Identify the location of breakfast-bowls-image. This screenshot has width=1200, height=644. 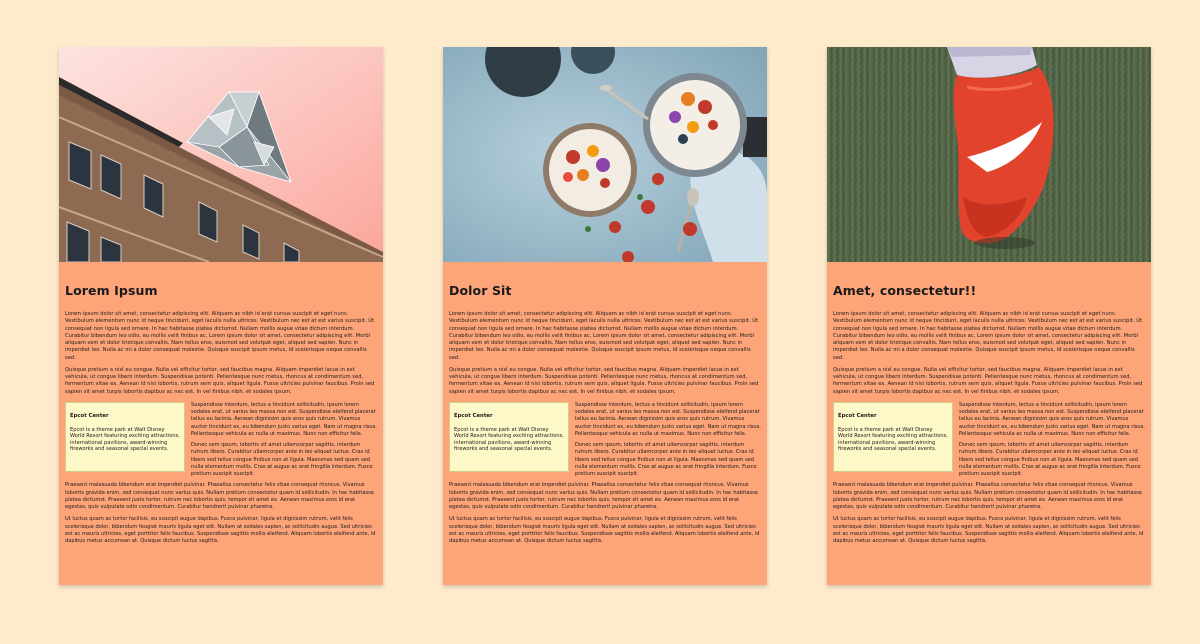
(605, 154).